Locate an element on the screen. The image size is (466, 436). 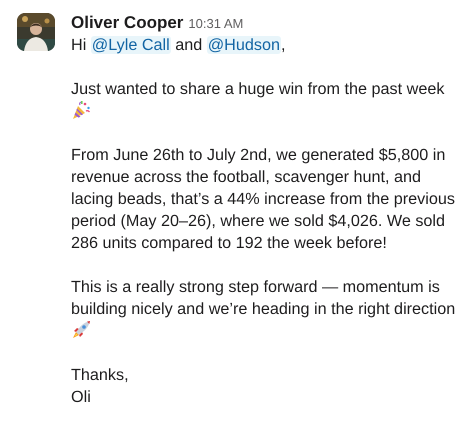
author-name: Oliver Cooper is located at coordinates (127, 23).